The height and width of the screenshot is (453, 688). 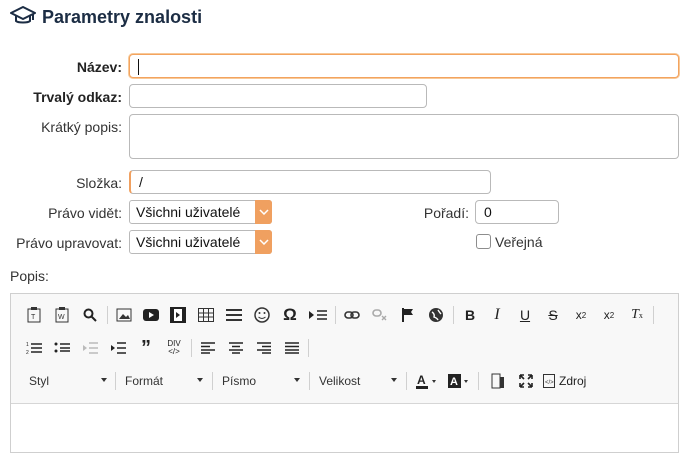 I want to click on permalink-input, so click(x=278, y=96).